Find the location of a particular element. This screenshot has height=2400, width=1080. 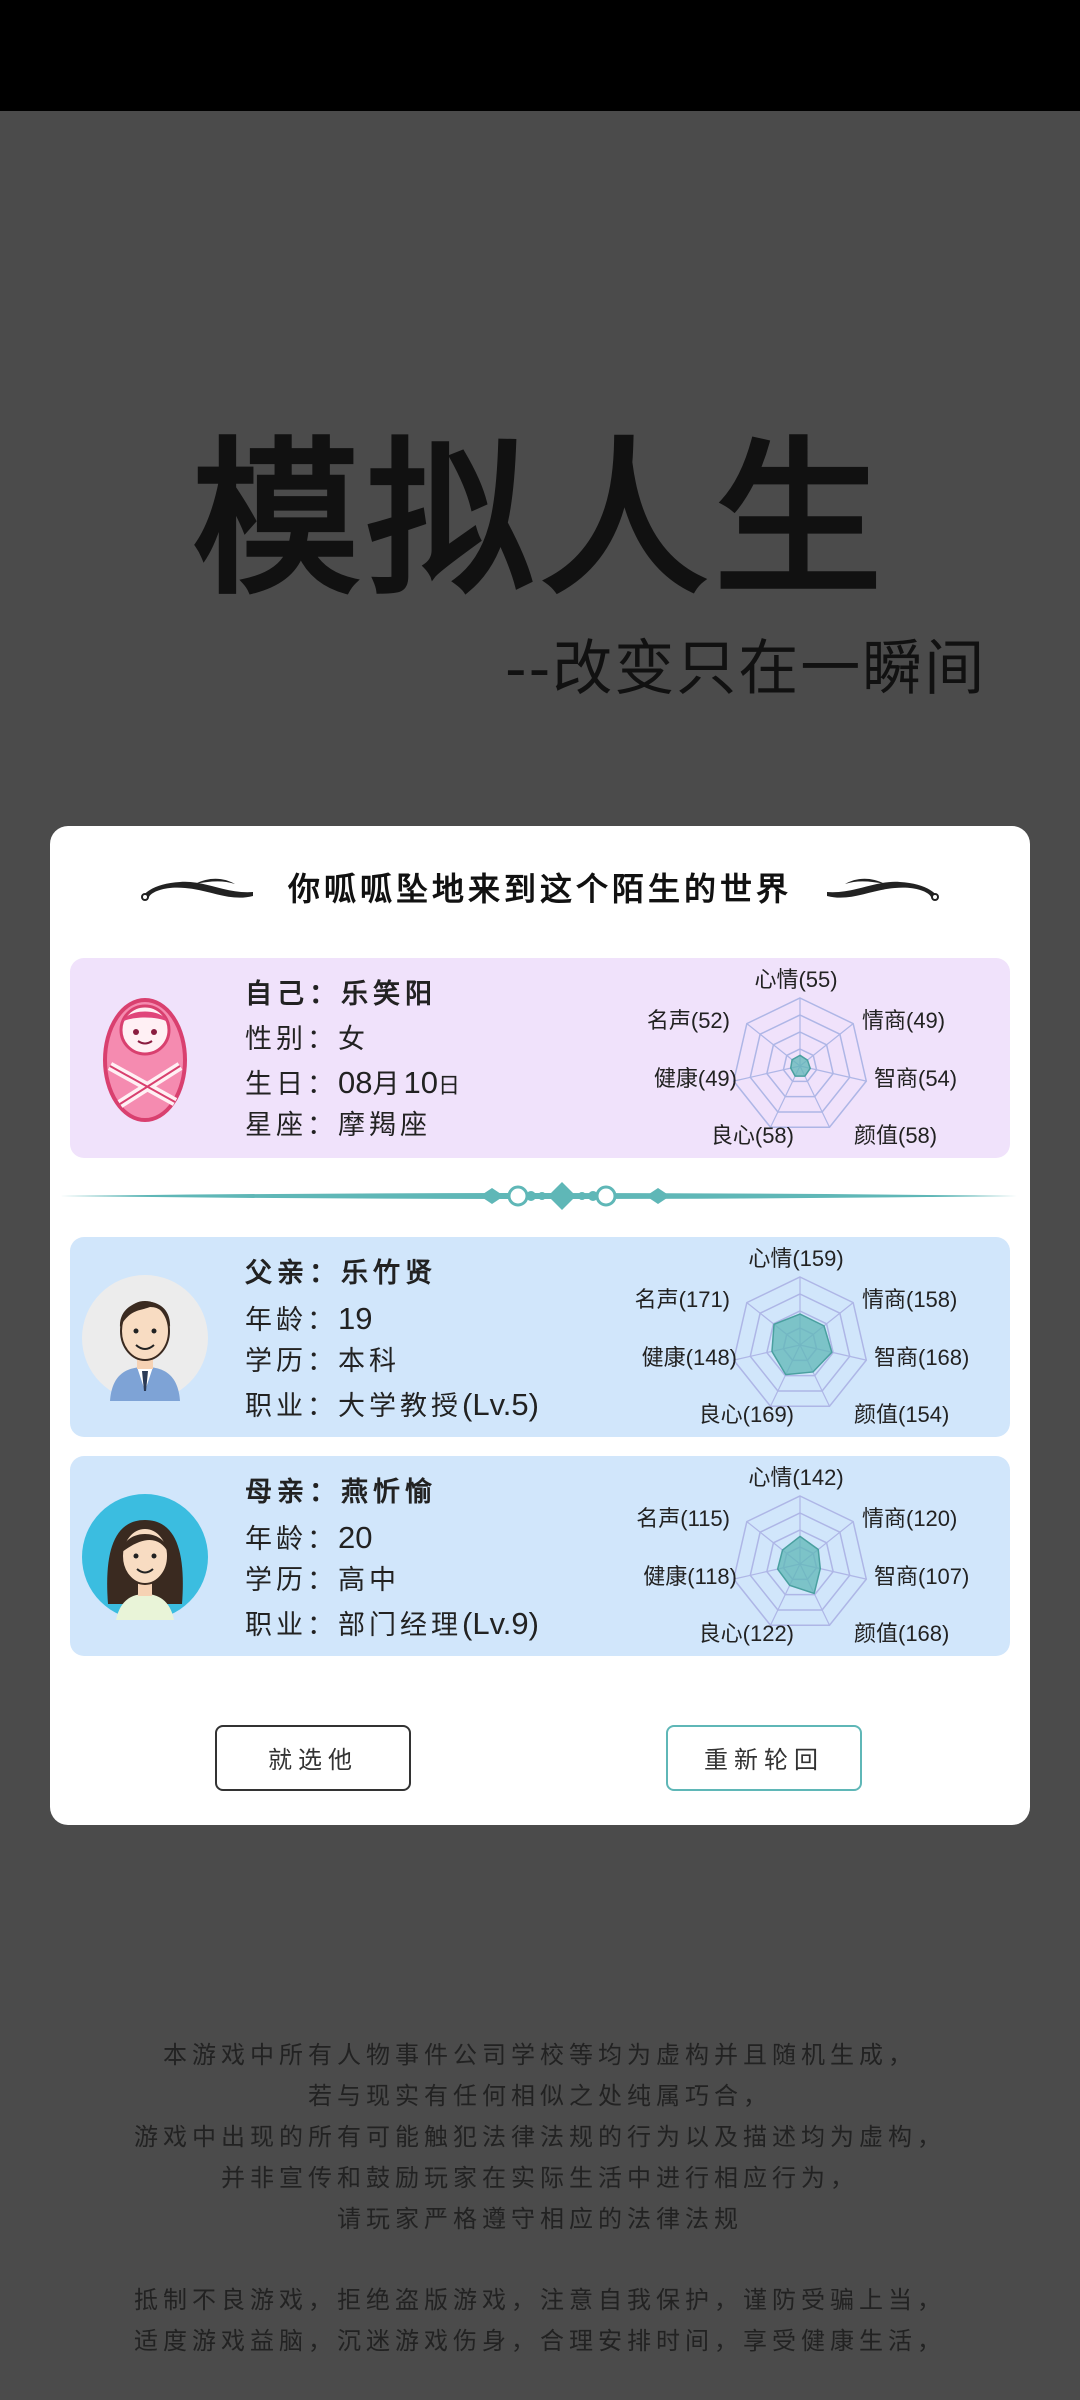

gender-value: 女 is located at coordinates (353, 1039).